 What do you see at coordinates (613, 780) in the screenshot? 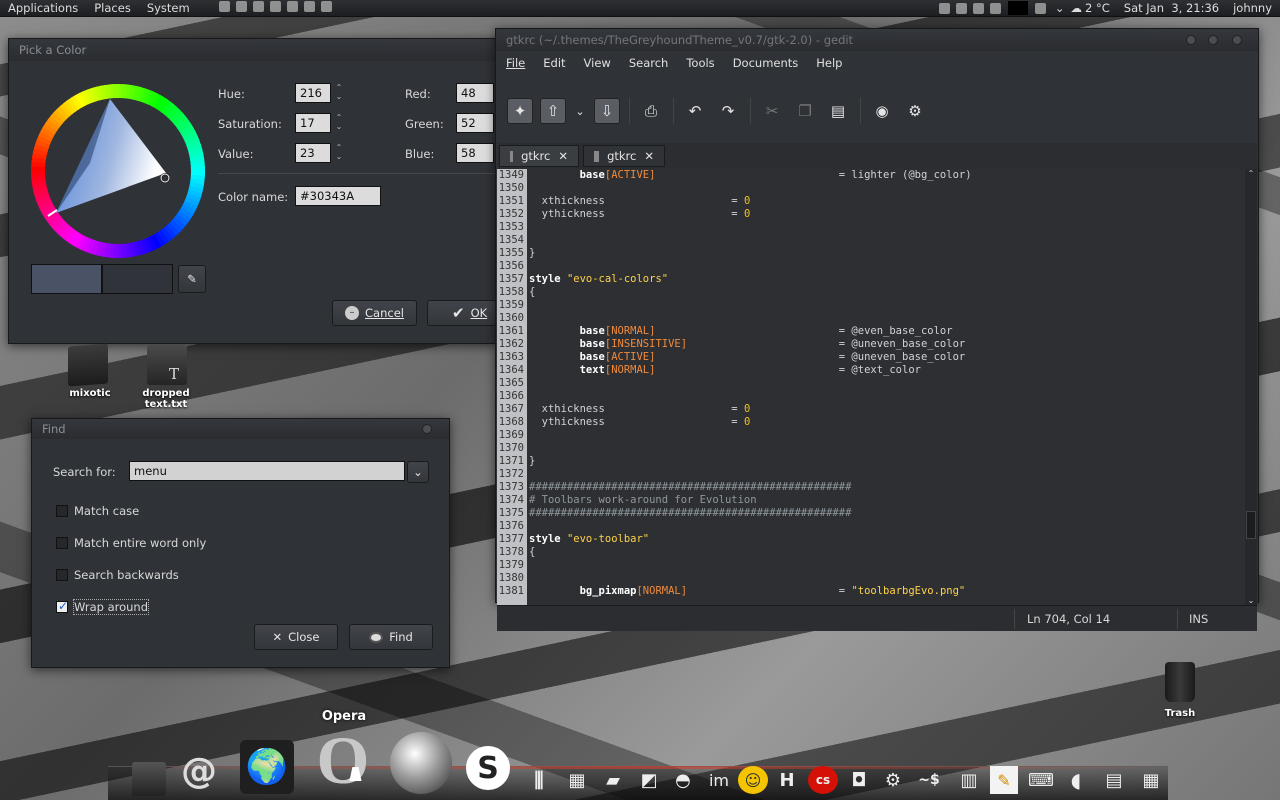
I see `dock-notes-icon: ▰` at bounding box center [613, 780].